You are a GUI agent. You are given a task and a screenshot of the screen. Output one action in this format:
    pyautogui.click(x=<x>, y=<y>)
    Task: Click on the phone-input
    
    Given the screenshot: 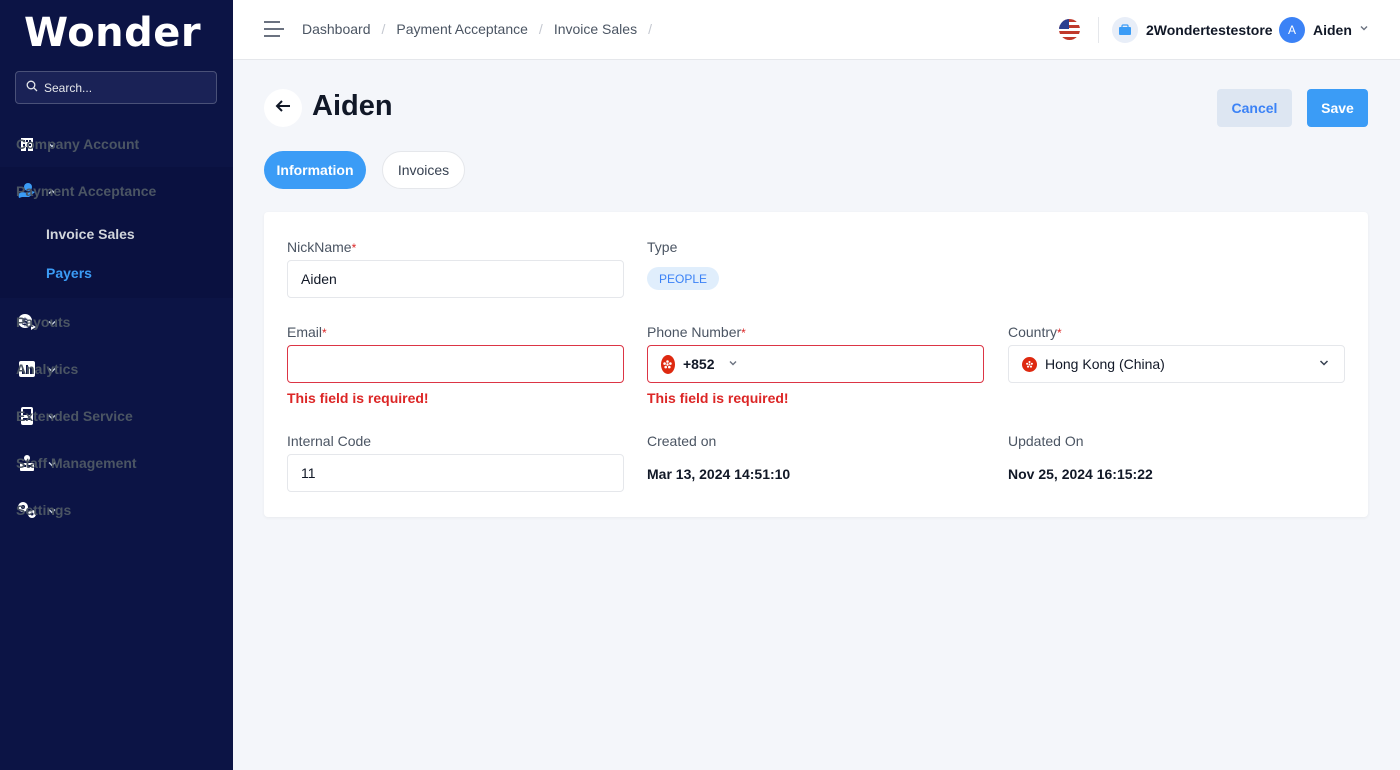 What is the action you would take?
    pyautogui.click(x=864, y=364)
    